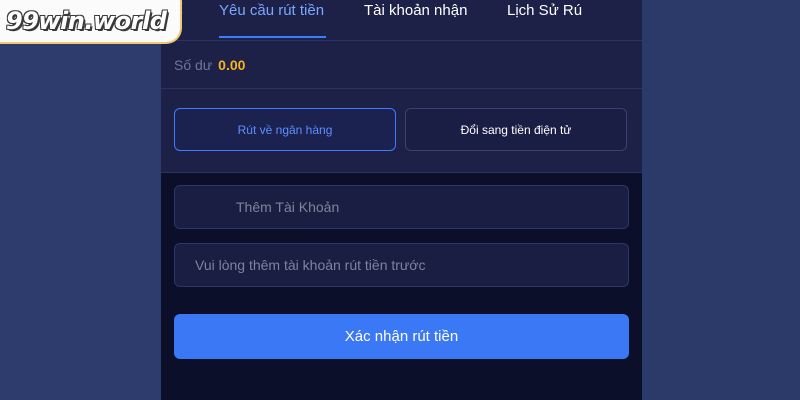 The width and height of the screenshot is (800, 400). Describe the element at coordinates (86, 21) in the screenshot. I see `logo-text: 99win.world` at that location.